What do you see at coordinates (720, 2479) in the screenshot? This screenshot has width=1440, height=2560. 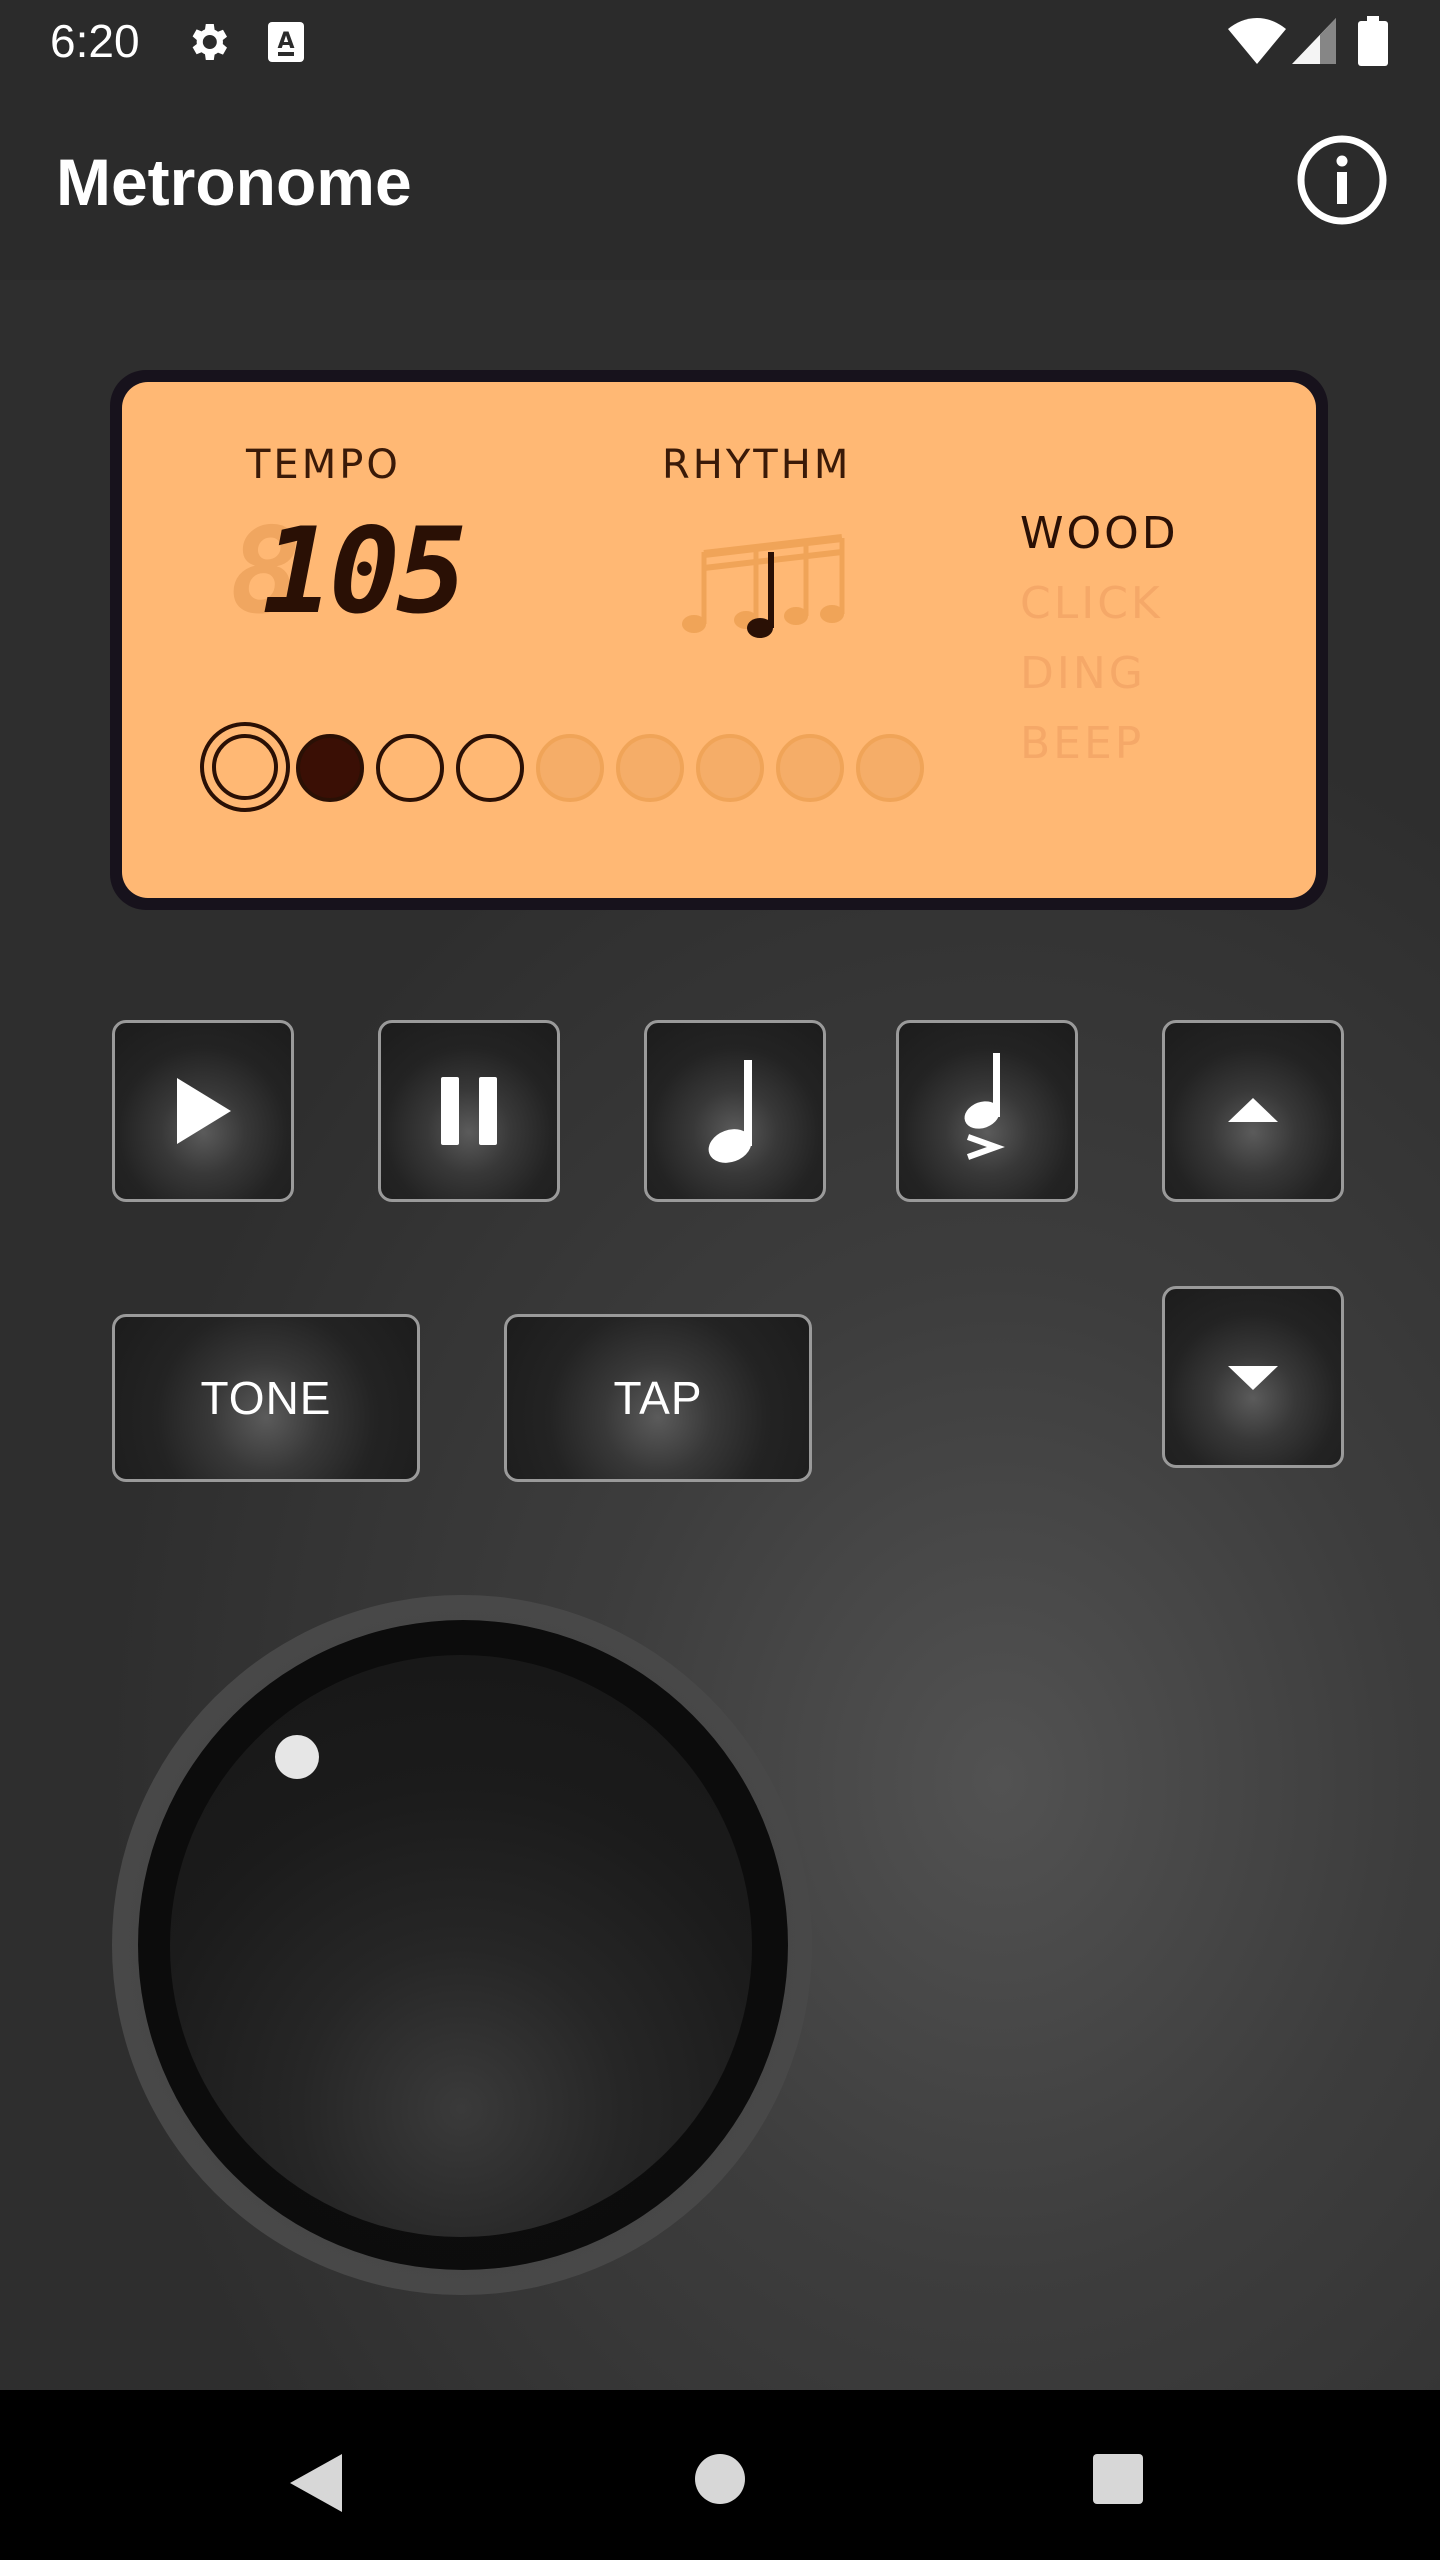 I see `home-icon` at bounding box center [720, 2479].